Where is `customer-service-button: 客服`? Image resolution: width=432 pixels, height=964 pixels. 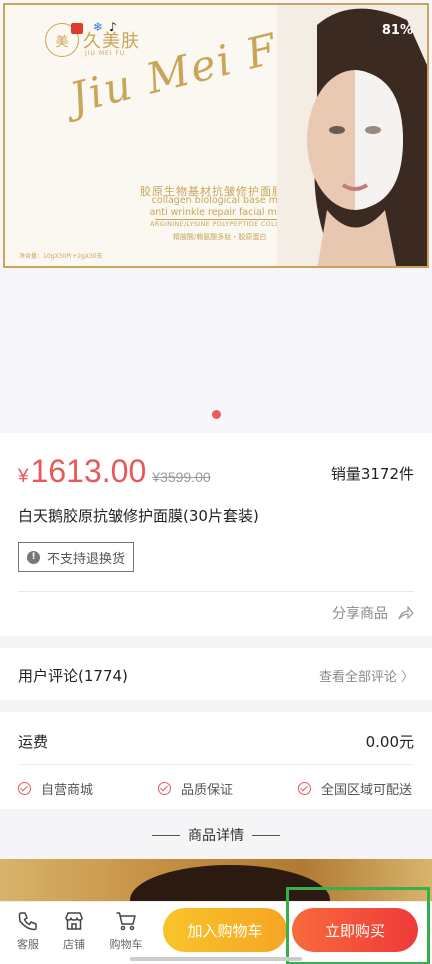 customer-service-button: 客服 is located at coordinates (28, 931).